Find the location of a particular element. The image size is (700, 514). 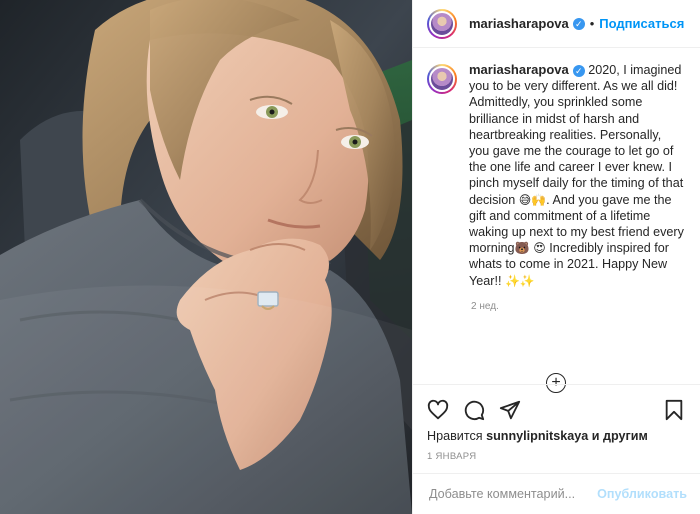

post-header: mariasharapova ✓ • Подписаться is located at coordinates (556, 24).